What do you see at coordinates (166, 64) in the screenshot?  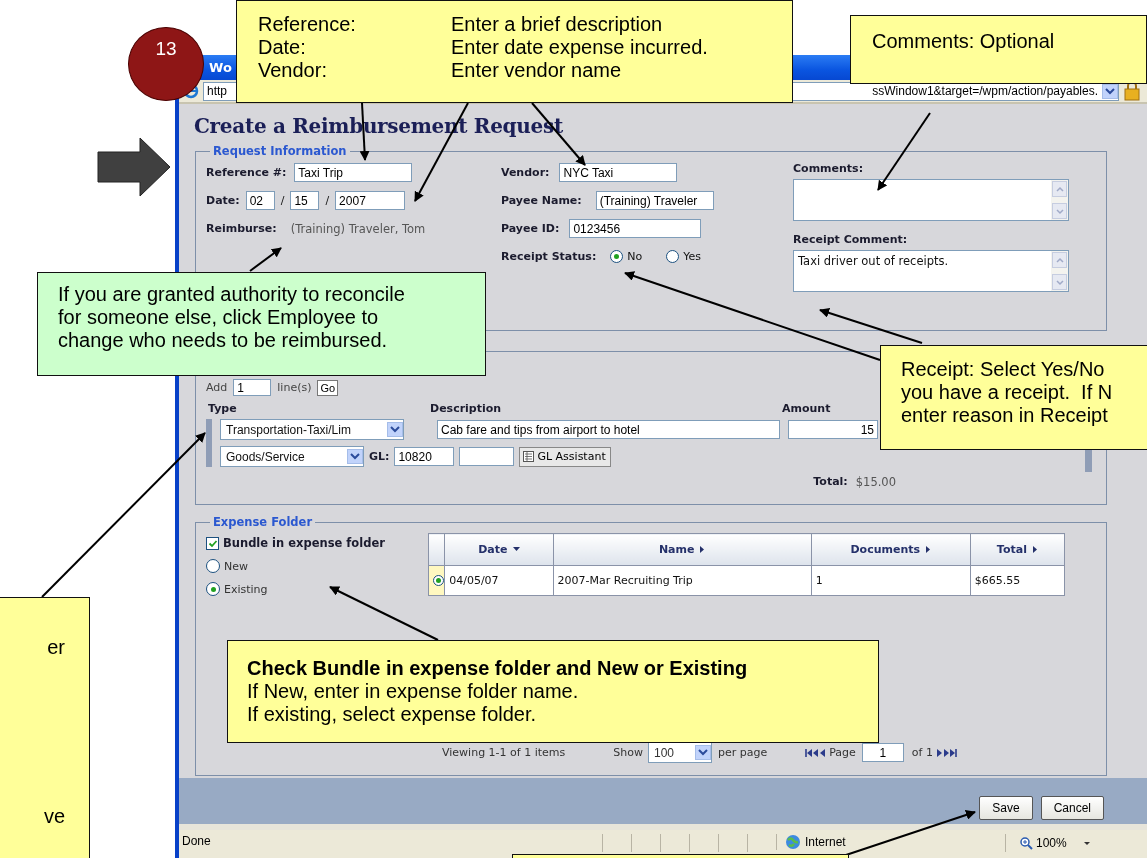 I see `step-number: 13` at bounding box center [166, 64].